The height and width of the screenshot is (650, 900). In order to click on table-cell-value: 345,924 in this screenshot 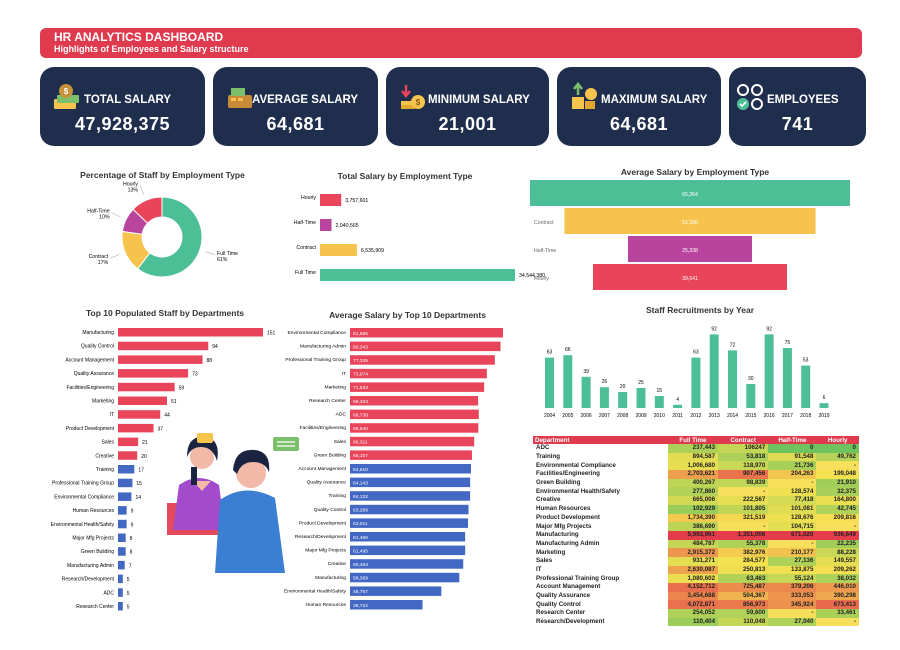, I will do `click(792, 605)`.